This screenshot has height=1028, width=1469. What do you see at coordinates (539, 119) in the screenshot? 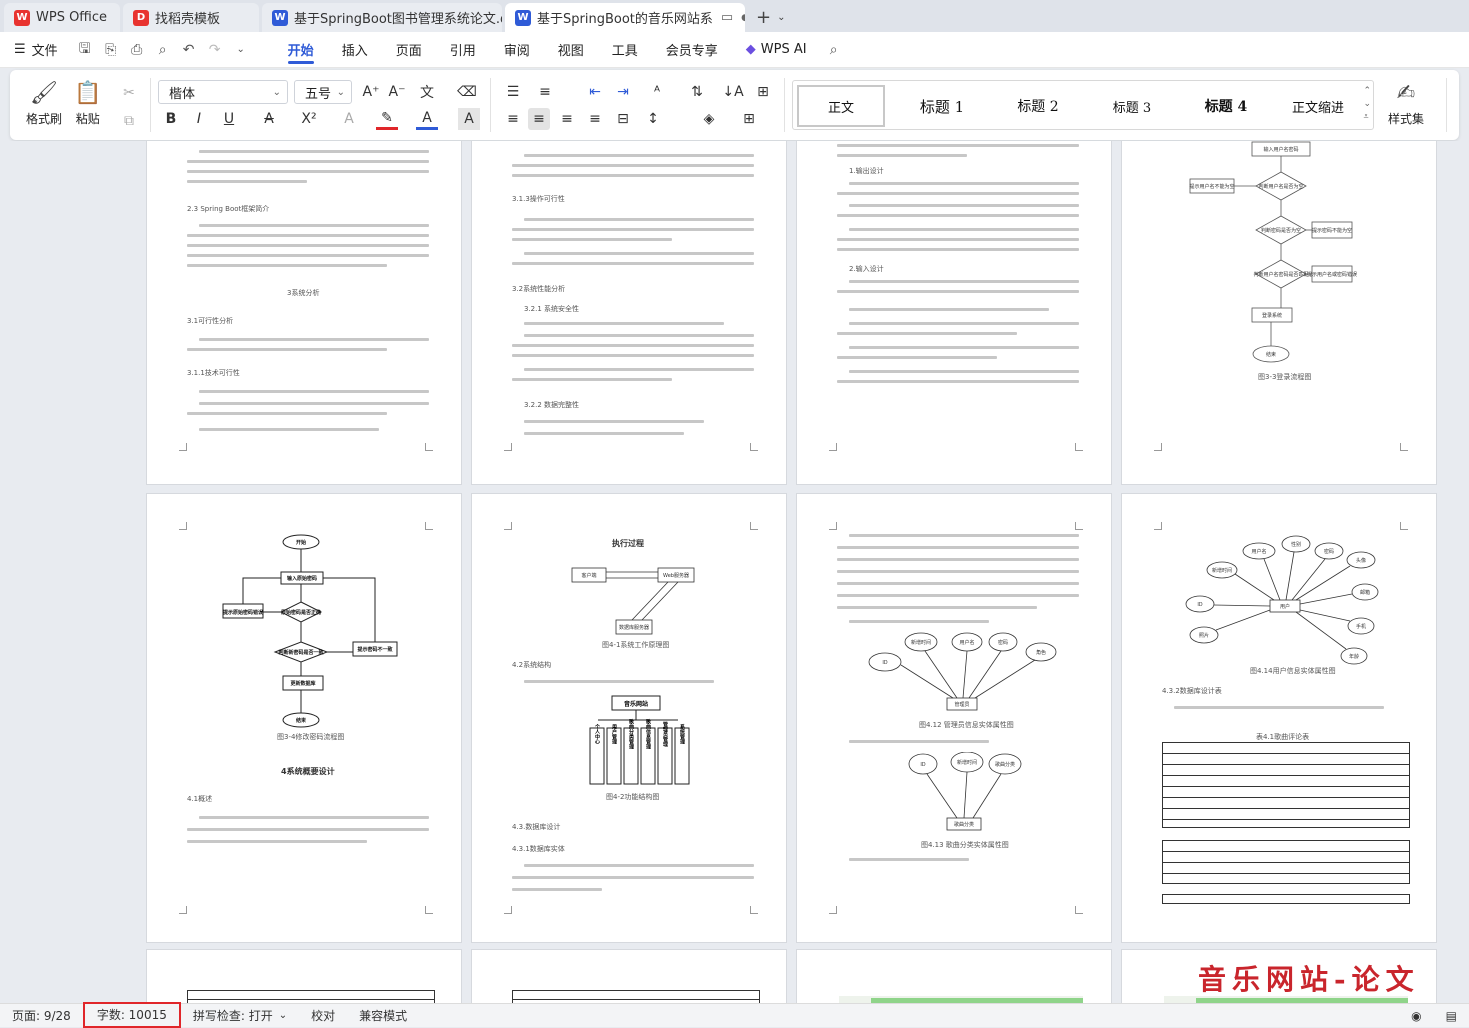
I see `align-center-icon: ≡` at bounding box center [539, 119].